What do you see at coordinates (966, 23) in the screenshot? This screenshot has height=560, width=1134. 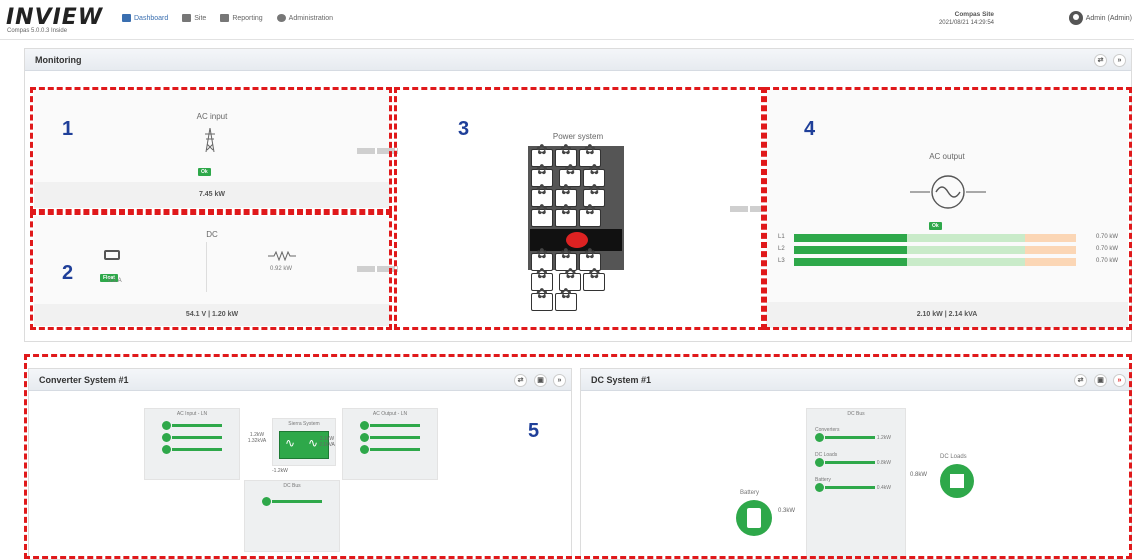 I see `site-timestamp: 2021/08/21 14:29:54` at bounding box center [966, 23].